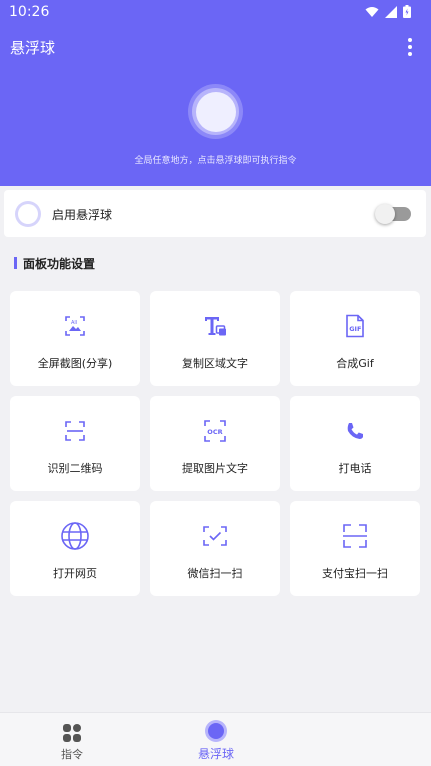 The height and width of the screenshot is (766, 431). I want to click on page-title: 悬浮球, so click(33, 48).